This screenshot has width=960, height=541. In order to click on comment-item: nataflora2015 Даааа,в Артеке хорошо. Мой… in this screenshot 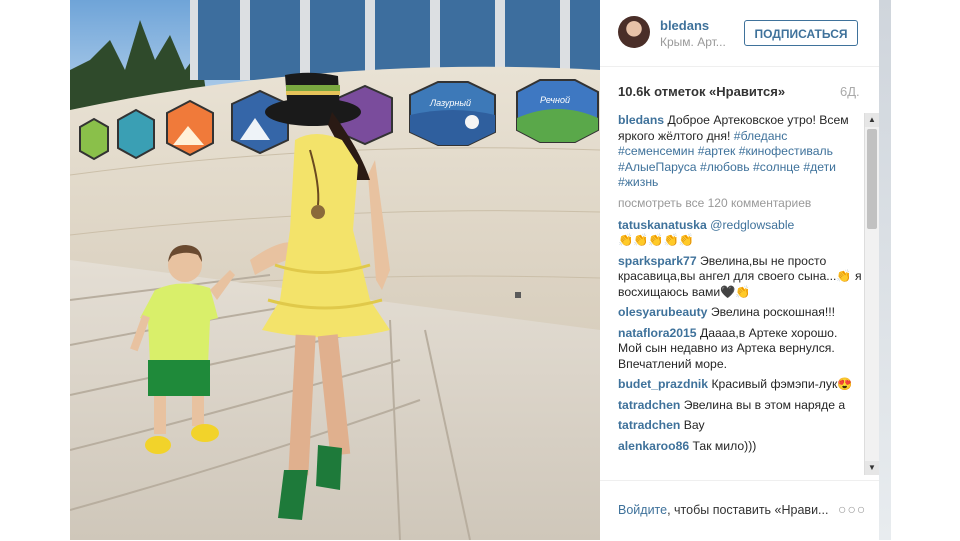, I will do `click(740, 349)`.